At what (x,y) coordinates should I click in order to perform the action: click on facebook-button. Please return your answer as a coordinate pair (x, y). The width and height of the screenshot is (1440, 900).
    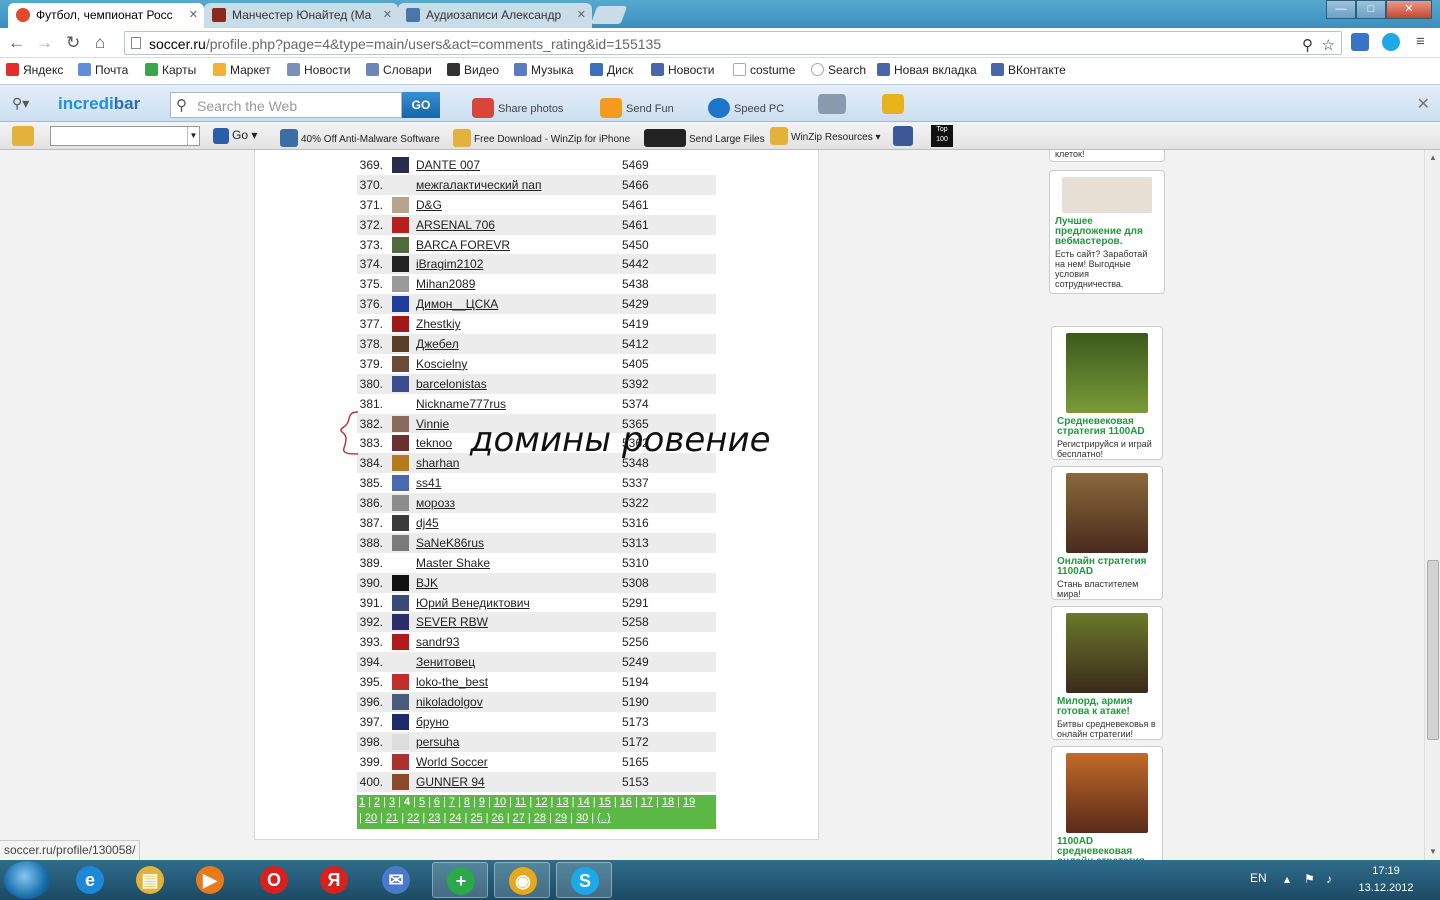
    Looking at the image, I should click on (904, 136).